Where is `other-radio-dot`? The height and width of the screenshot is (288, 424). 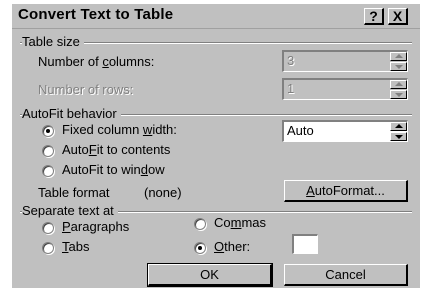
other-radio-dot is located at coordinates (200, 248).